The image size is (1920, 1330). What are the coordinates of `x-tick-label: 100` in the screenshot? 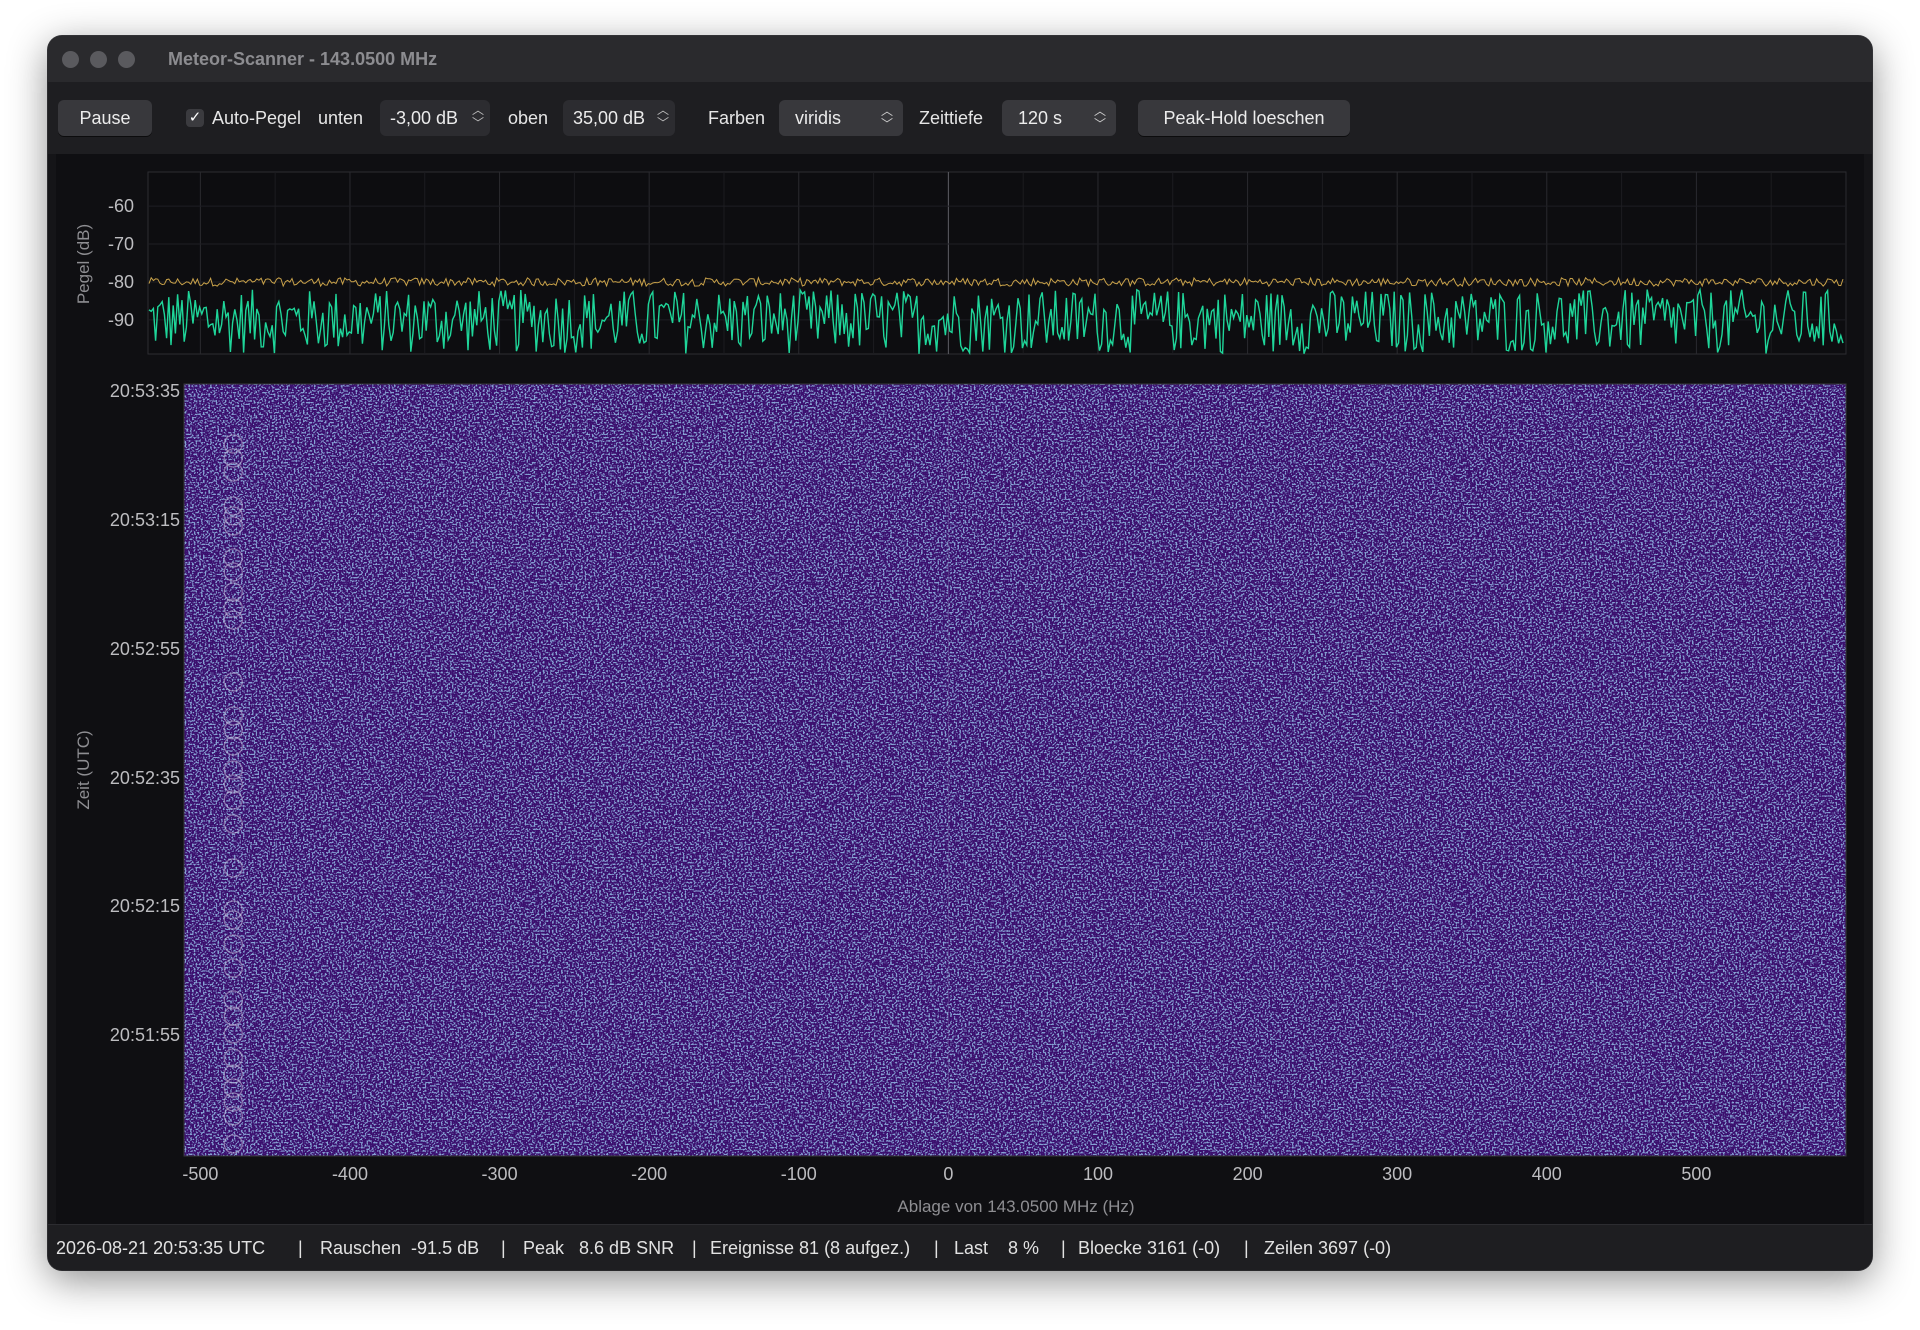 It's located at (1098, 1174).